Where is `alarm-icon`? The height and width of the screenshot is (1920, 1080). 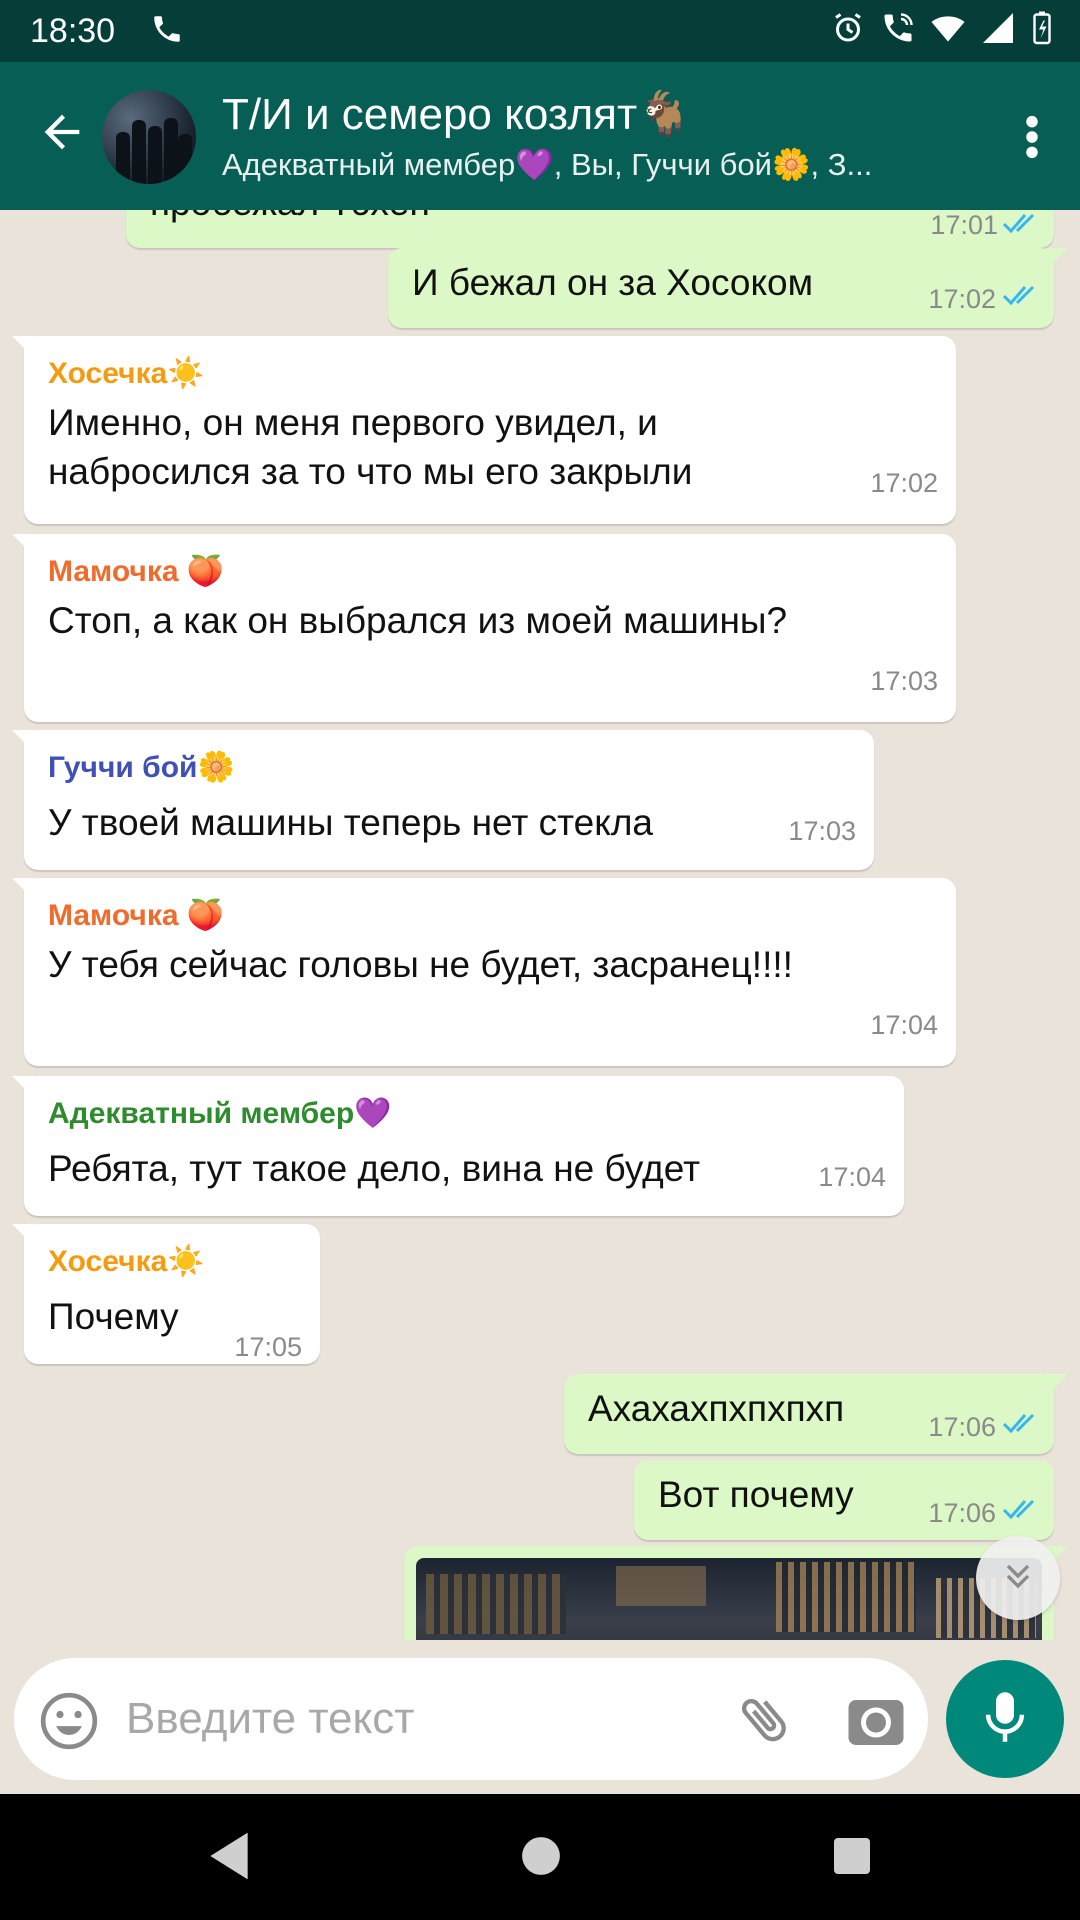 alarm-icon is located at coordinates (848, 30).